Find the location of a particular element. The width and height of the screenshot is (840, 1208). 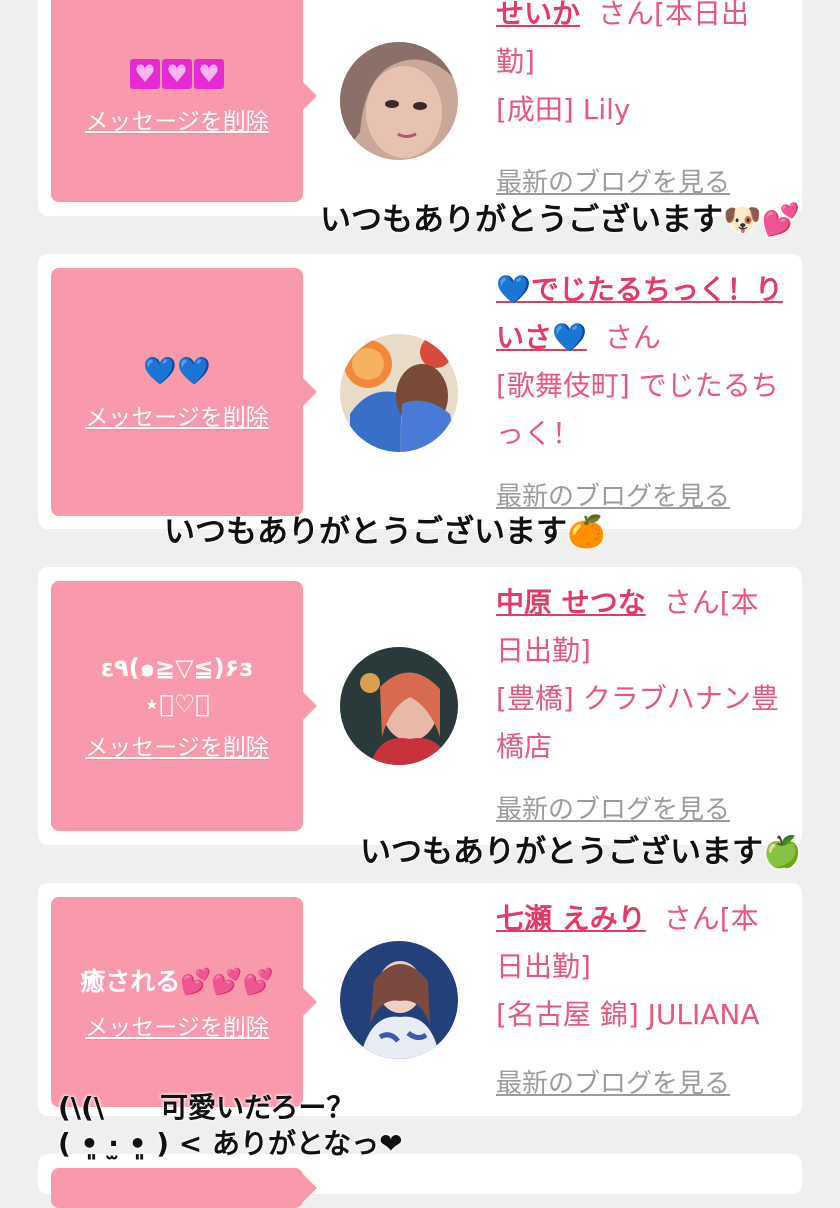

message-text: ♥ ♥ ♥ is located at coordinates (177, 76).